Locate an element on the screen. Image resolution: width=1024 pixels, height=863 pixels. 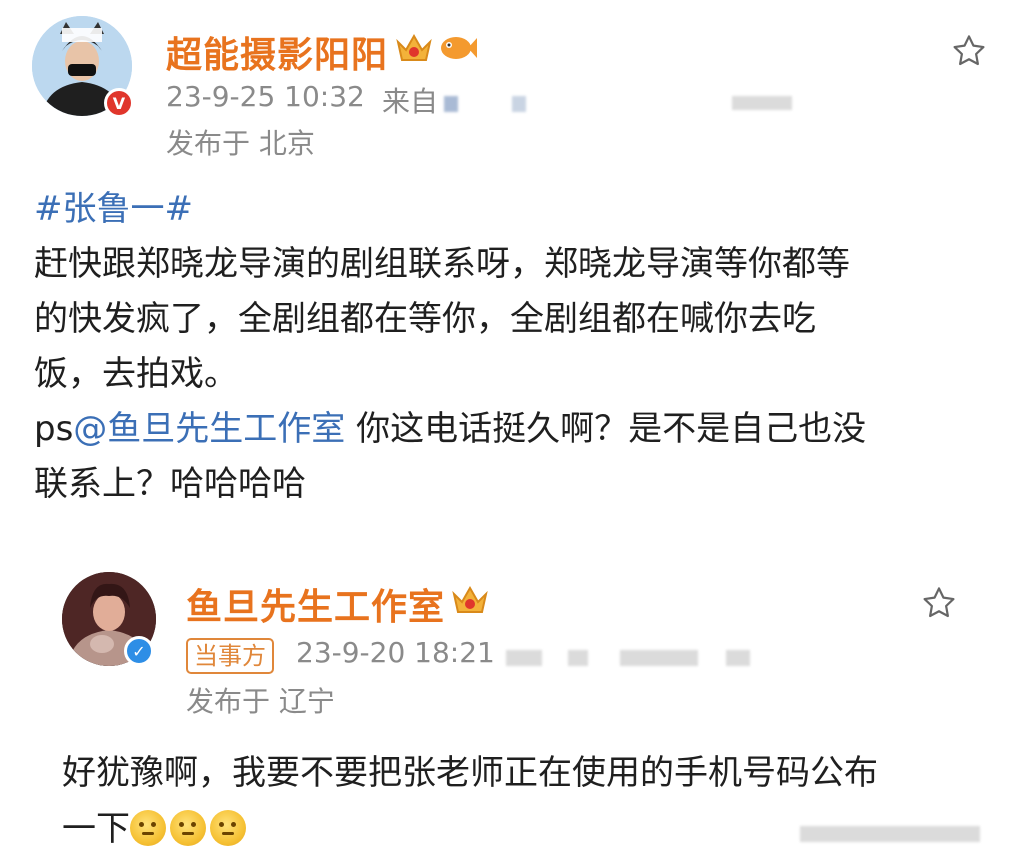
mention-link: @鱼旦先生工作室 is located at coordinates (209, 429).